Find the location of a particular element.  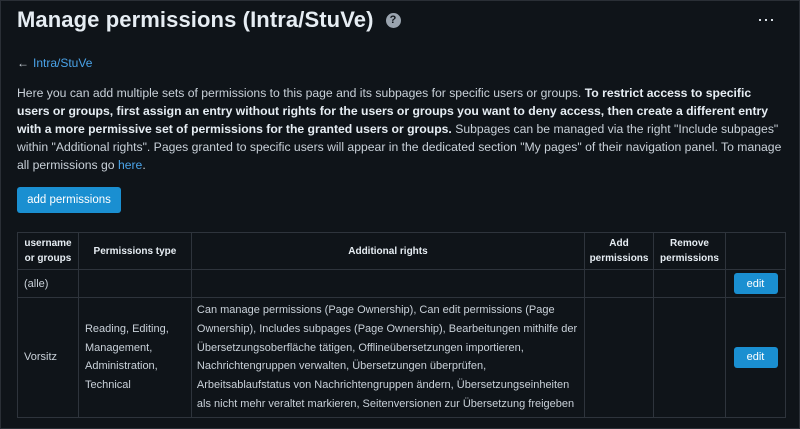

header-remove-permissions: Remove permissions is located at coordinates (689, 251).